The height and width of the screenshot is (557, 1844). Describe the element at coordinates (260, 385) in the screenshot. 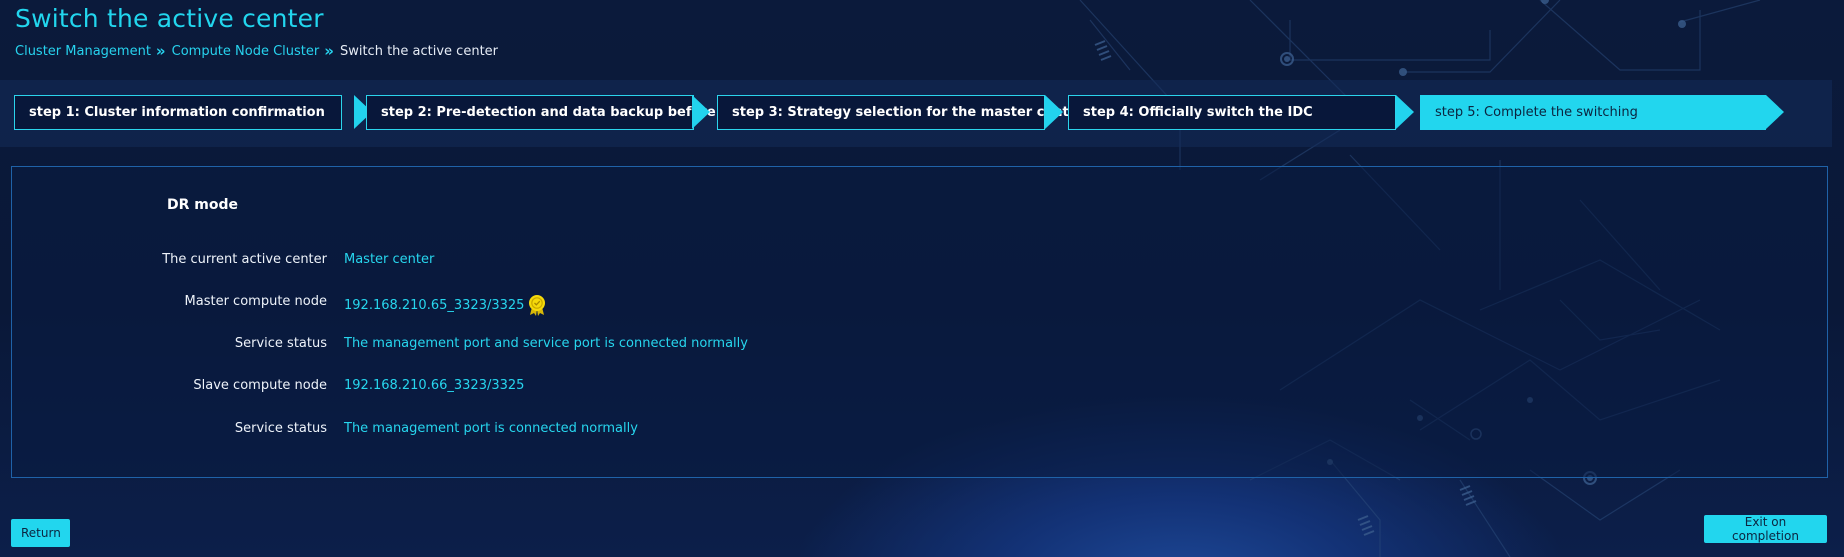

I see `row-label: Slave compute node` at that location.